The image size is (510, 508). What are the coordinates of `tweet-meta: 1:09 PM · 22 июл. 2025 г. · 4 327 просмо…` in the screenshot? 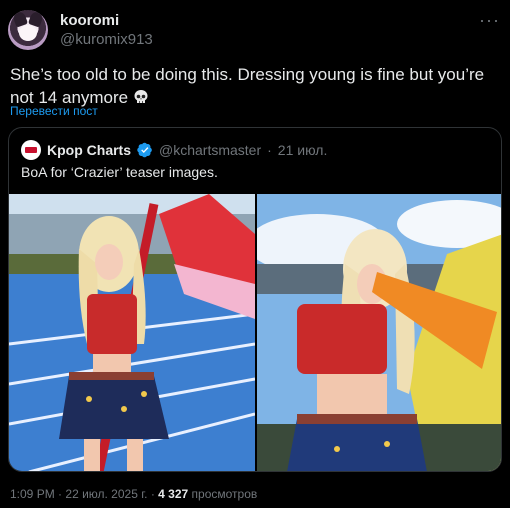 It's located at (133, 494).